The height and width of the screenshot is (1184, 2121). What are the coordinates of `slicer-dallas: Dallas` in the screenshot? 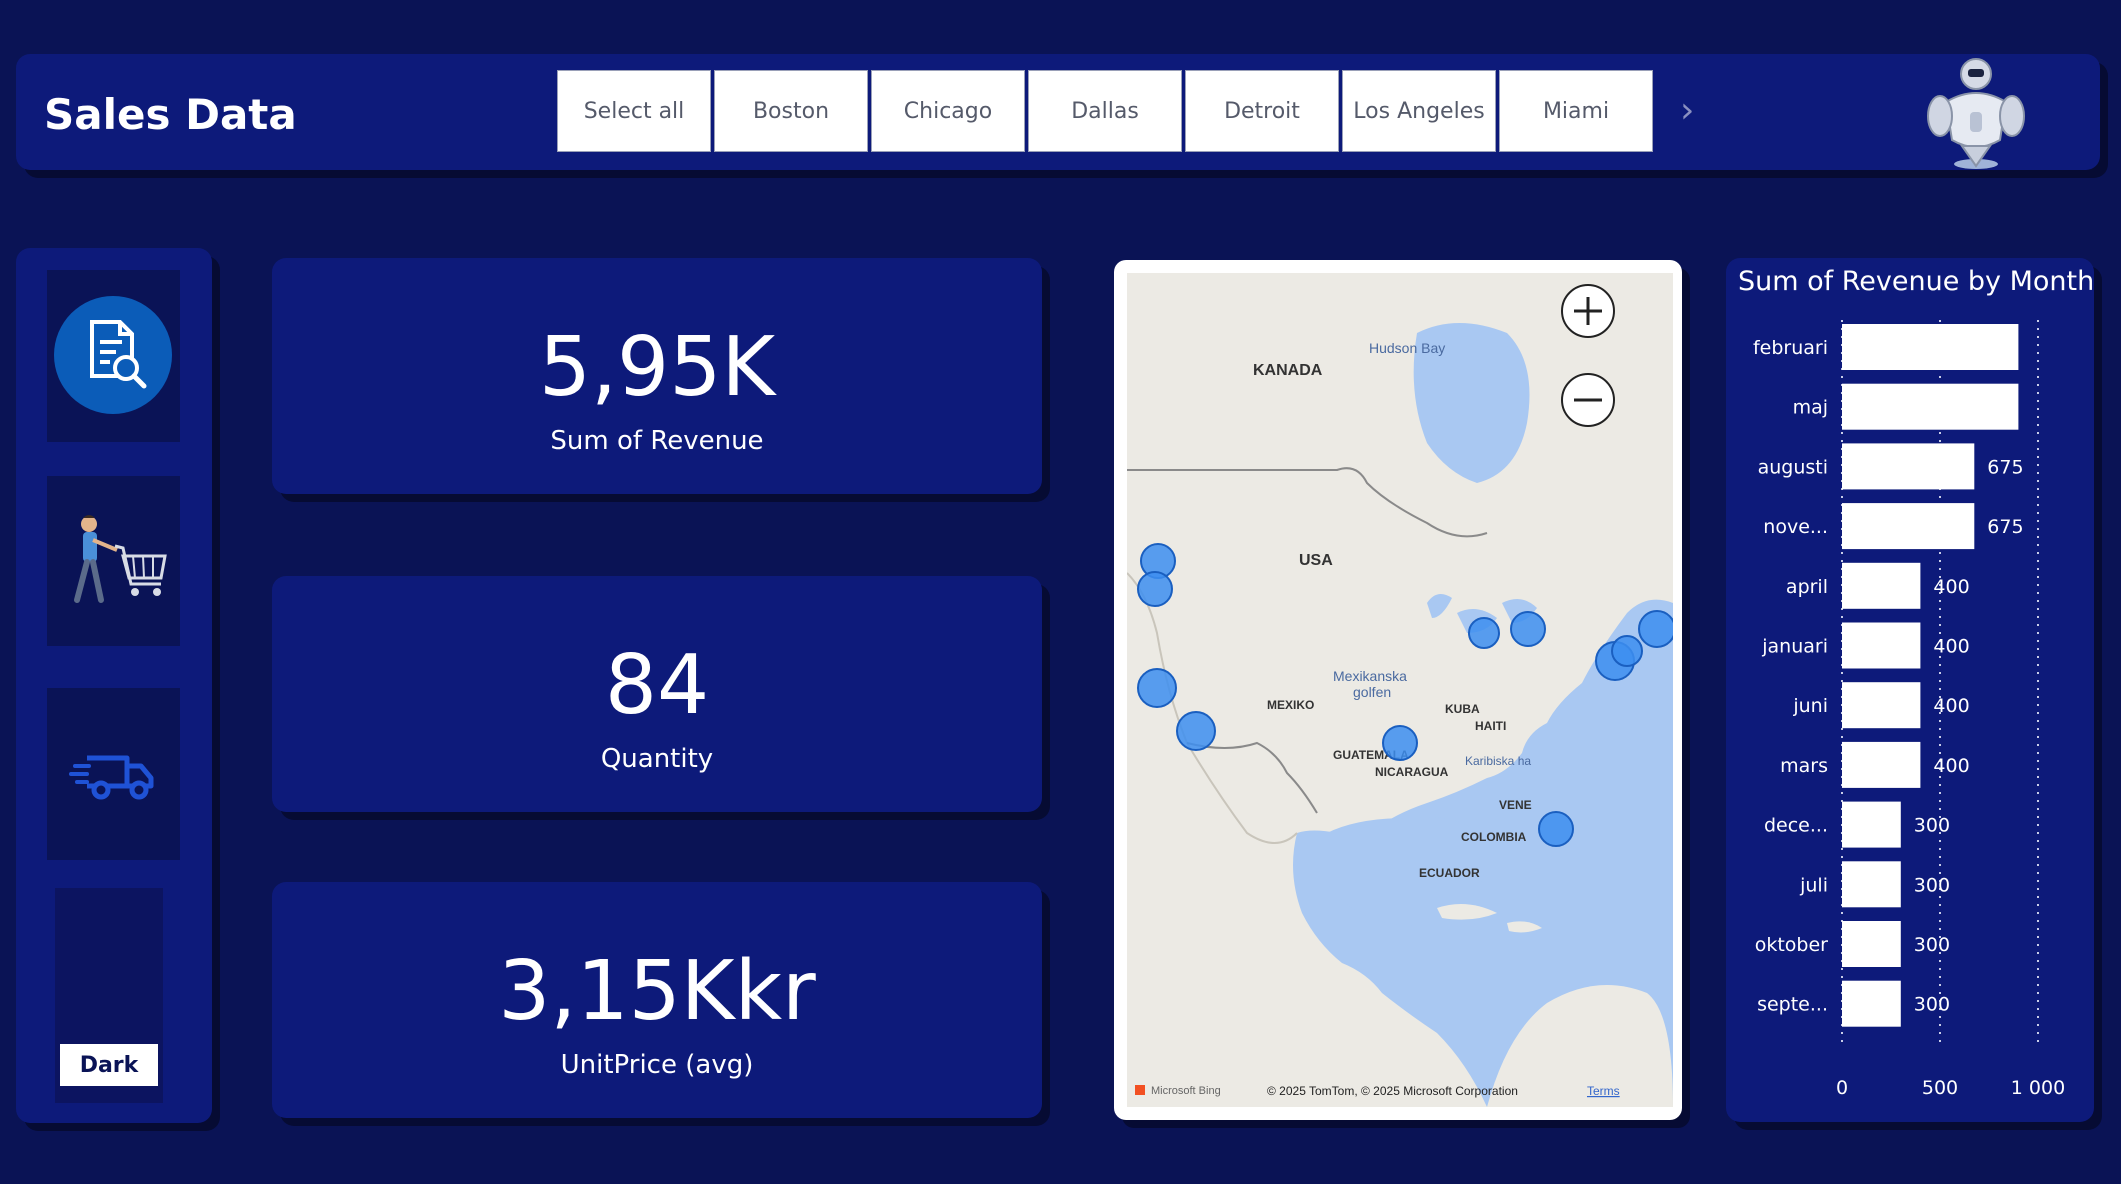 It's located at (1105, 111).